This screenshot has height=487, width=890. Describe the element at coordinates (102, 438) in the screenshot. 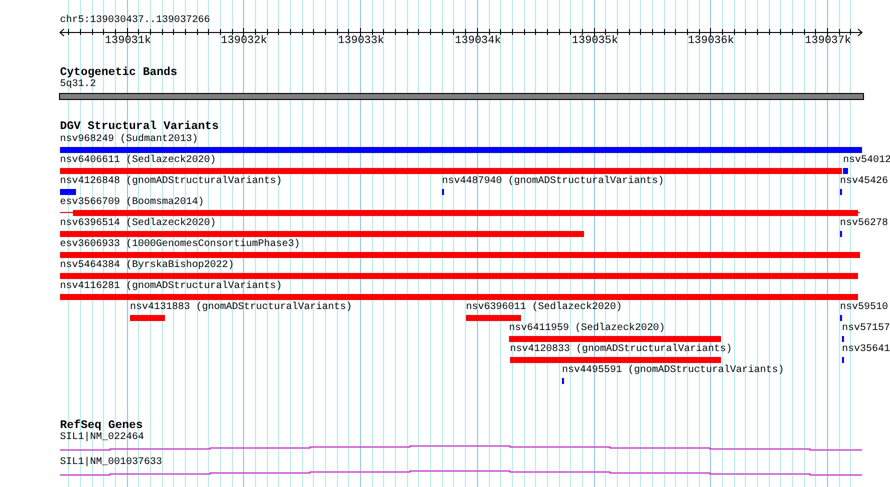

I see `transcript-label: SIL1|NM_022464` at that location.